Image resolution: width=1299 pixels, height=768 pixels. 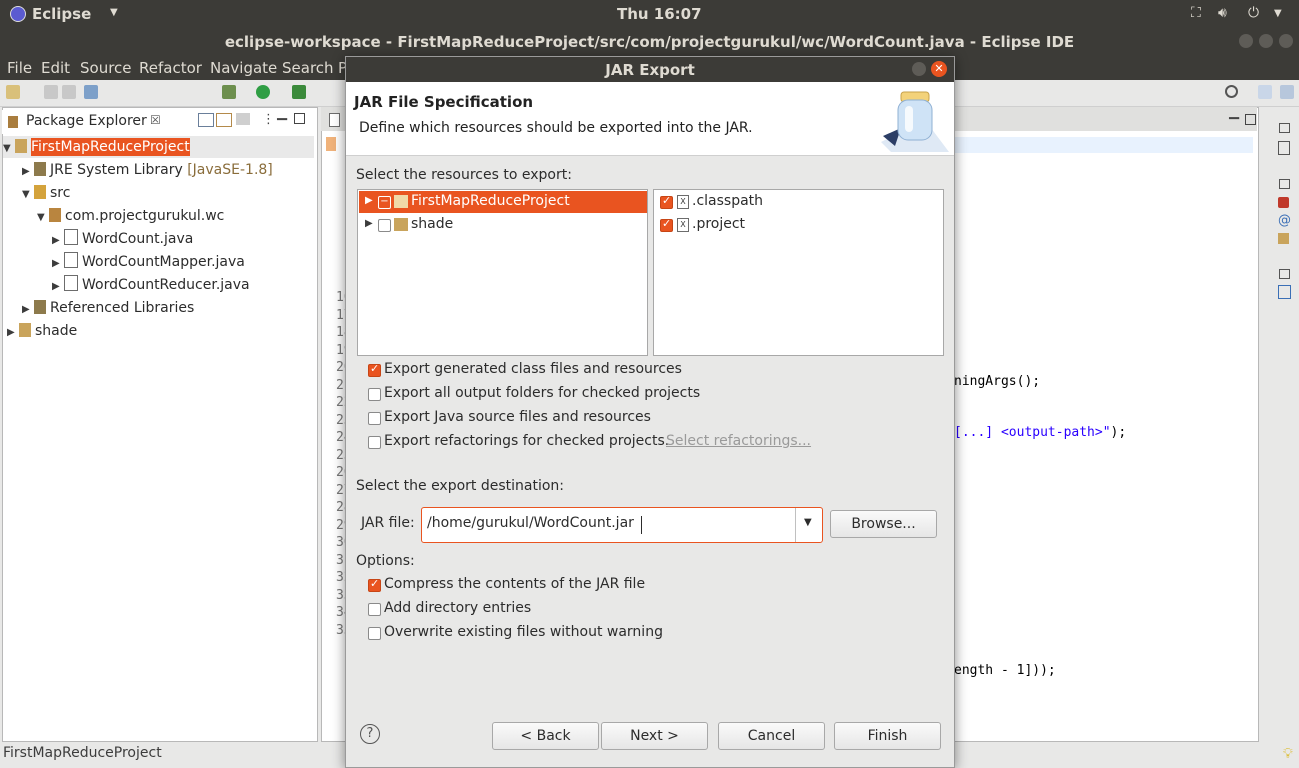 What do you see at coordinates (91, 92) in the screenshot?
I see `skip-breakpoints-icon` at bounding box center [91, 92].